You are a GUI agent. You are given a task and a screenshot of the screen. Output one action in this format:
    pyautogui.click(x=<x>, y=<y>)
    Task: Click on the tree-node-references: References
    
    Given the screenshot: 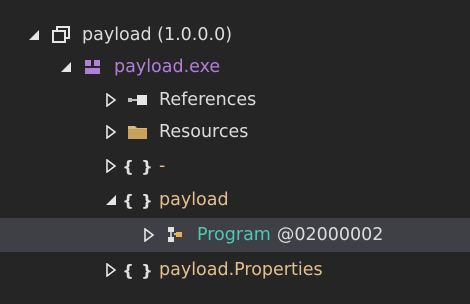 What is the action you would take?
    pyautogui.click(x=235, y=100)
    